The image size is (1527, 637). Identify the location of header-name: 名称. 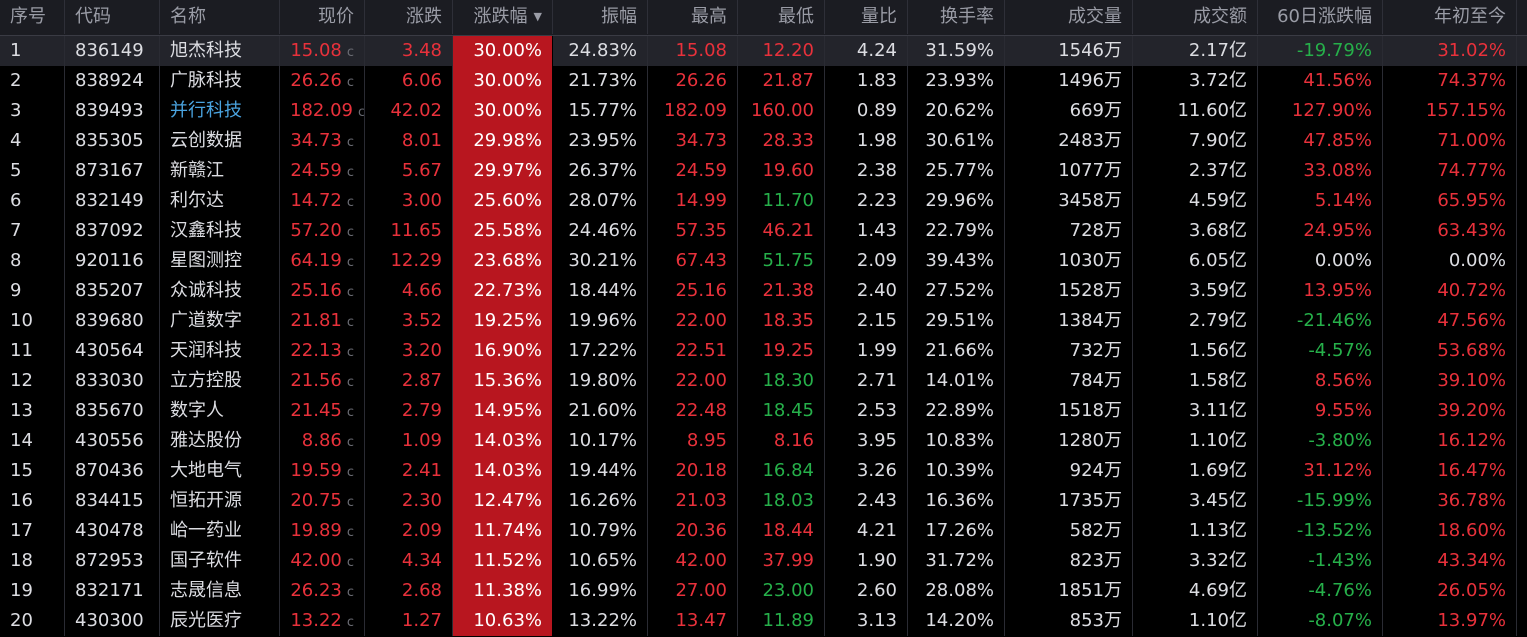
(220, 17).